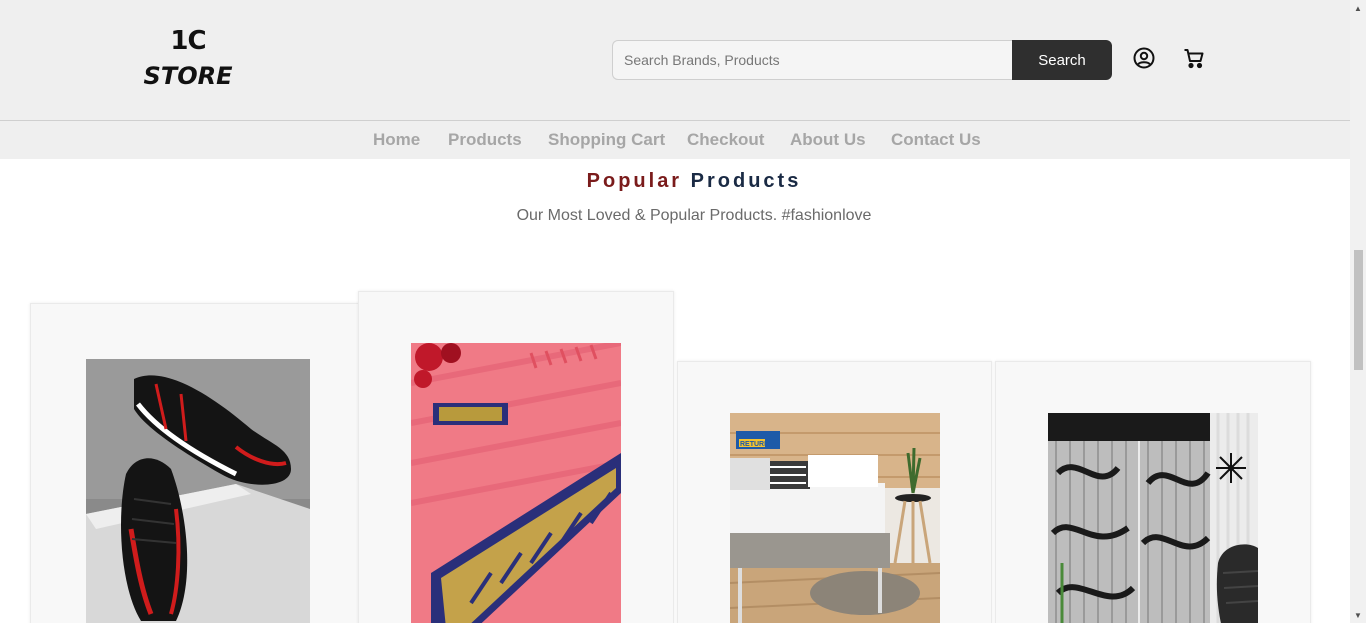 This screenshot has width=1366, height=623. Describe the element at coordinates (188, 41) in the screenshot. I see `logo-top-text: 1C` at that location.